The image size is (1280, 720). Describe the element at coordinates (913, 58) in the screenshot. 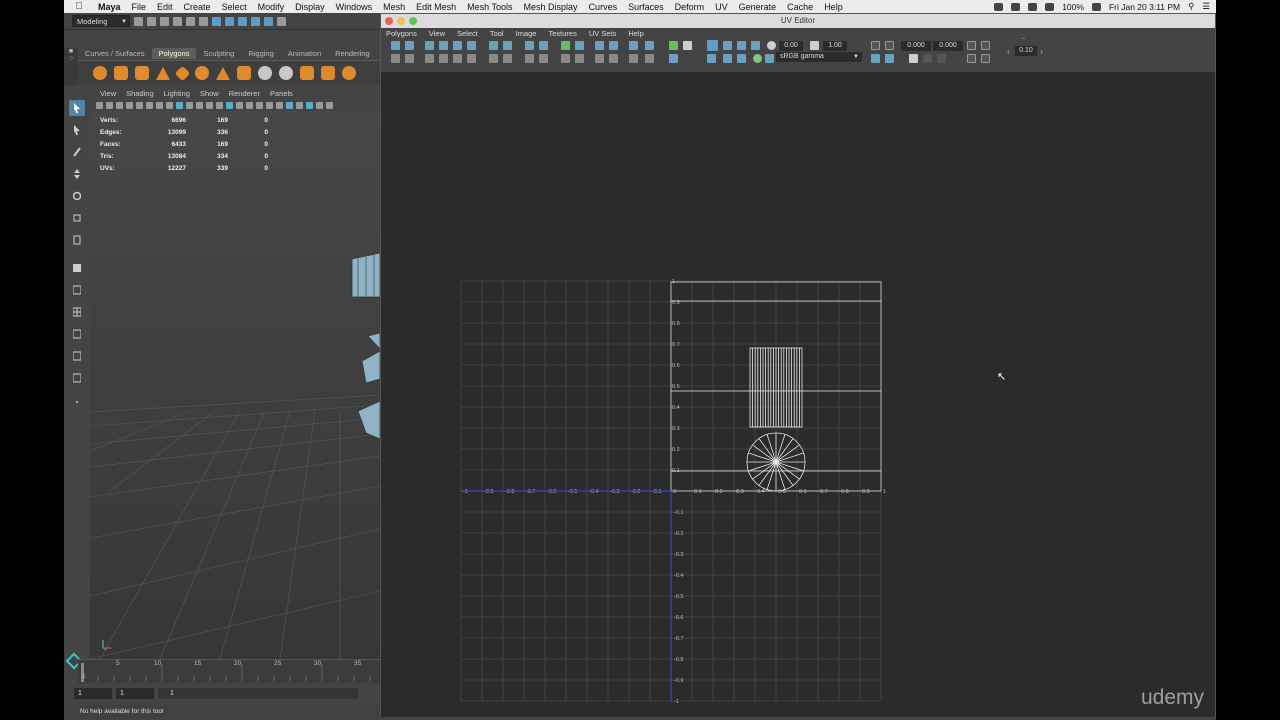

I see `copy-icon` at that location.